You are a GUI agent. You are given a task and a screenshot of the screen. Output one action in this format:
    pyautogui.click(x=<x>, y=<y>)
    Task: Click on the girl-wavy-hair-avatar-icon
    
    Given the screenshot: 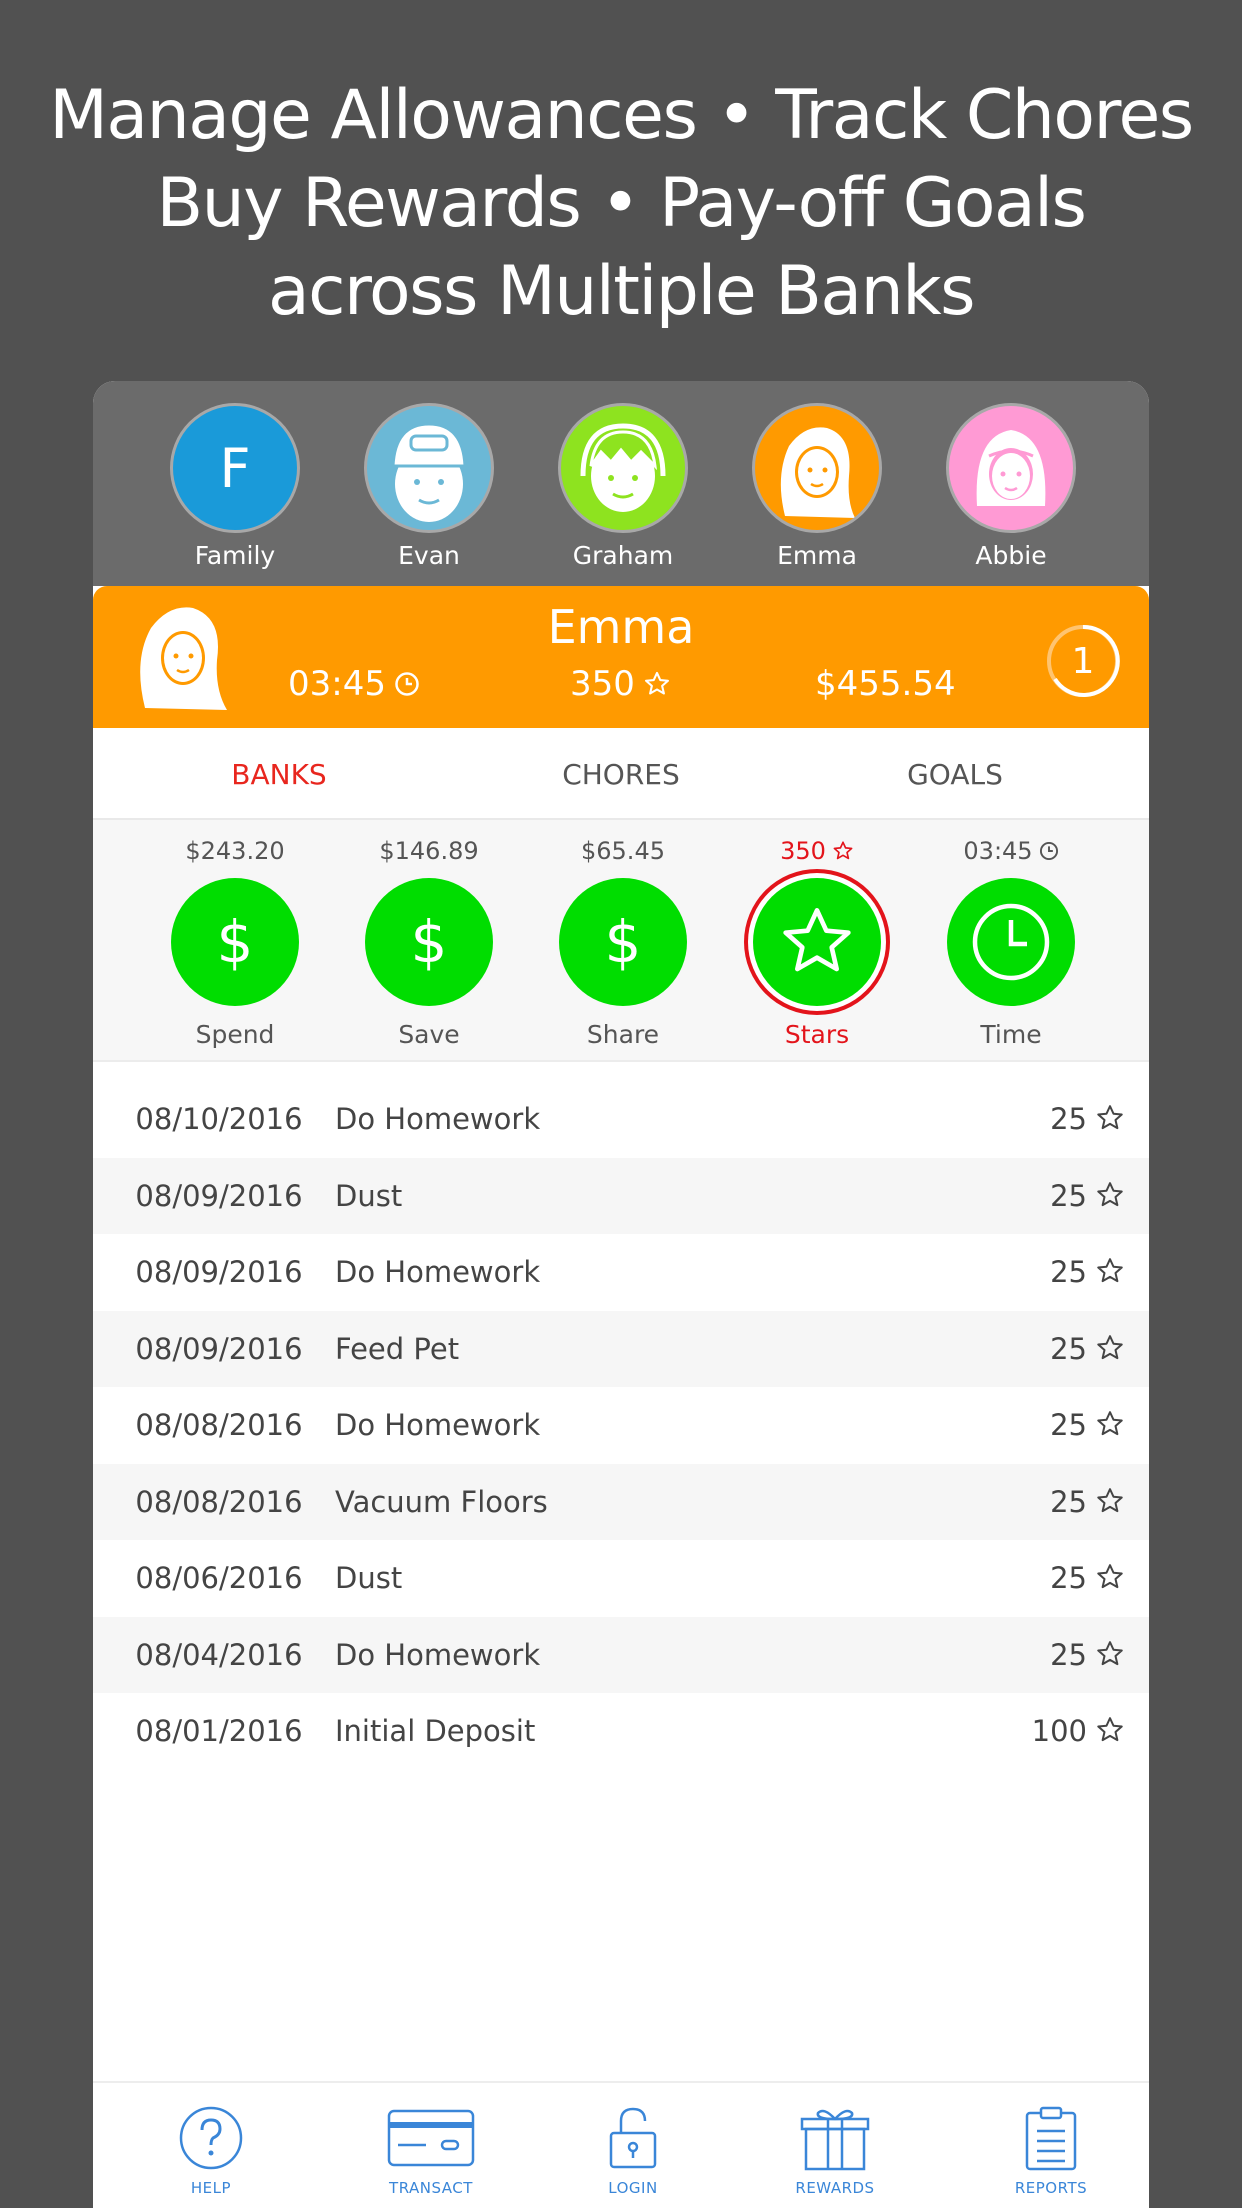 What is the action you would take?
    pyautogui.click(x=817, y=468)
    